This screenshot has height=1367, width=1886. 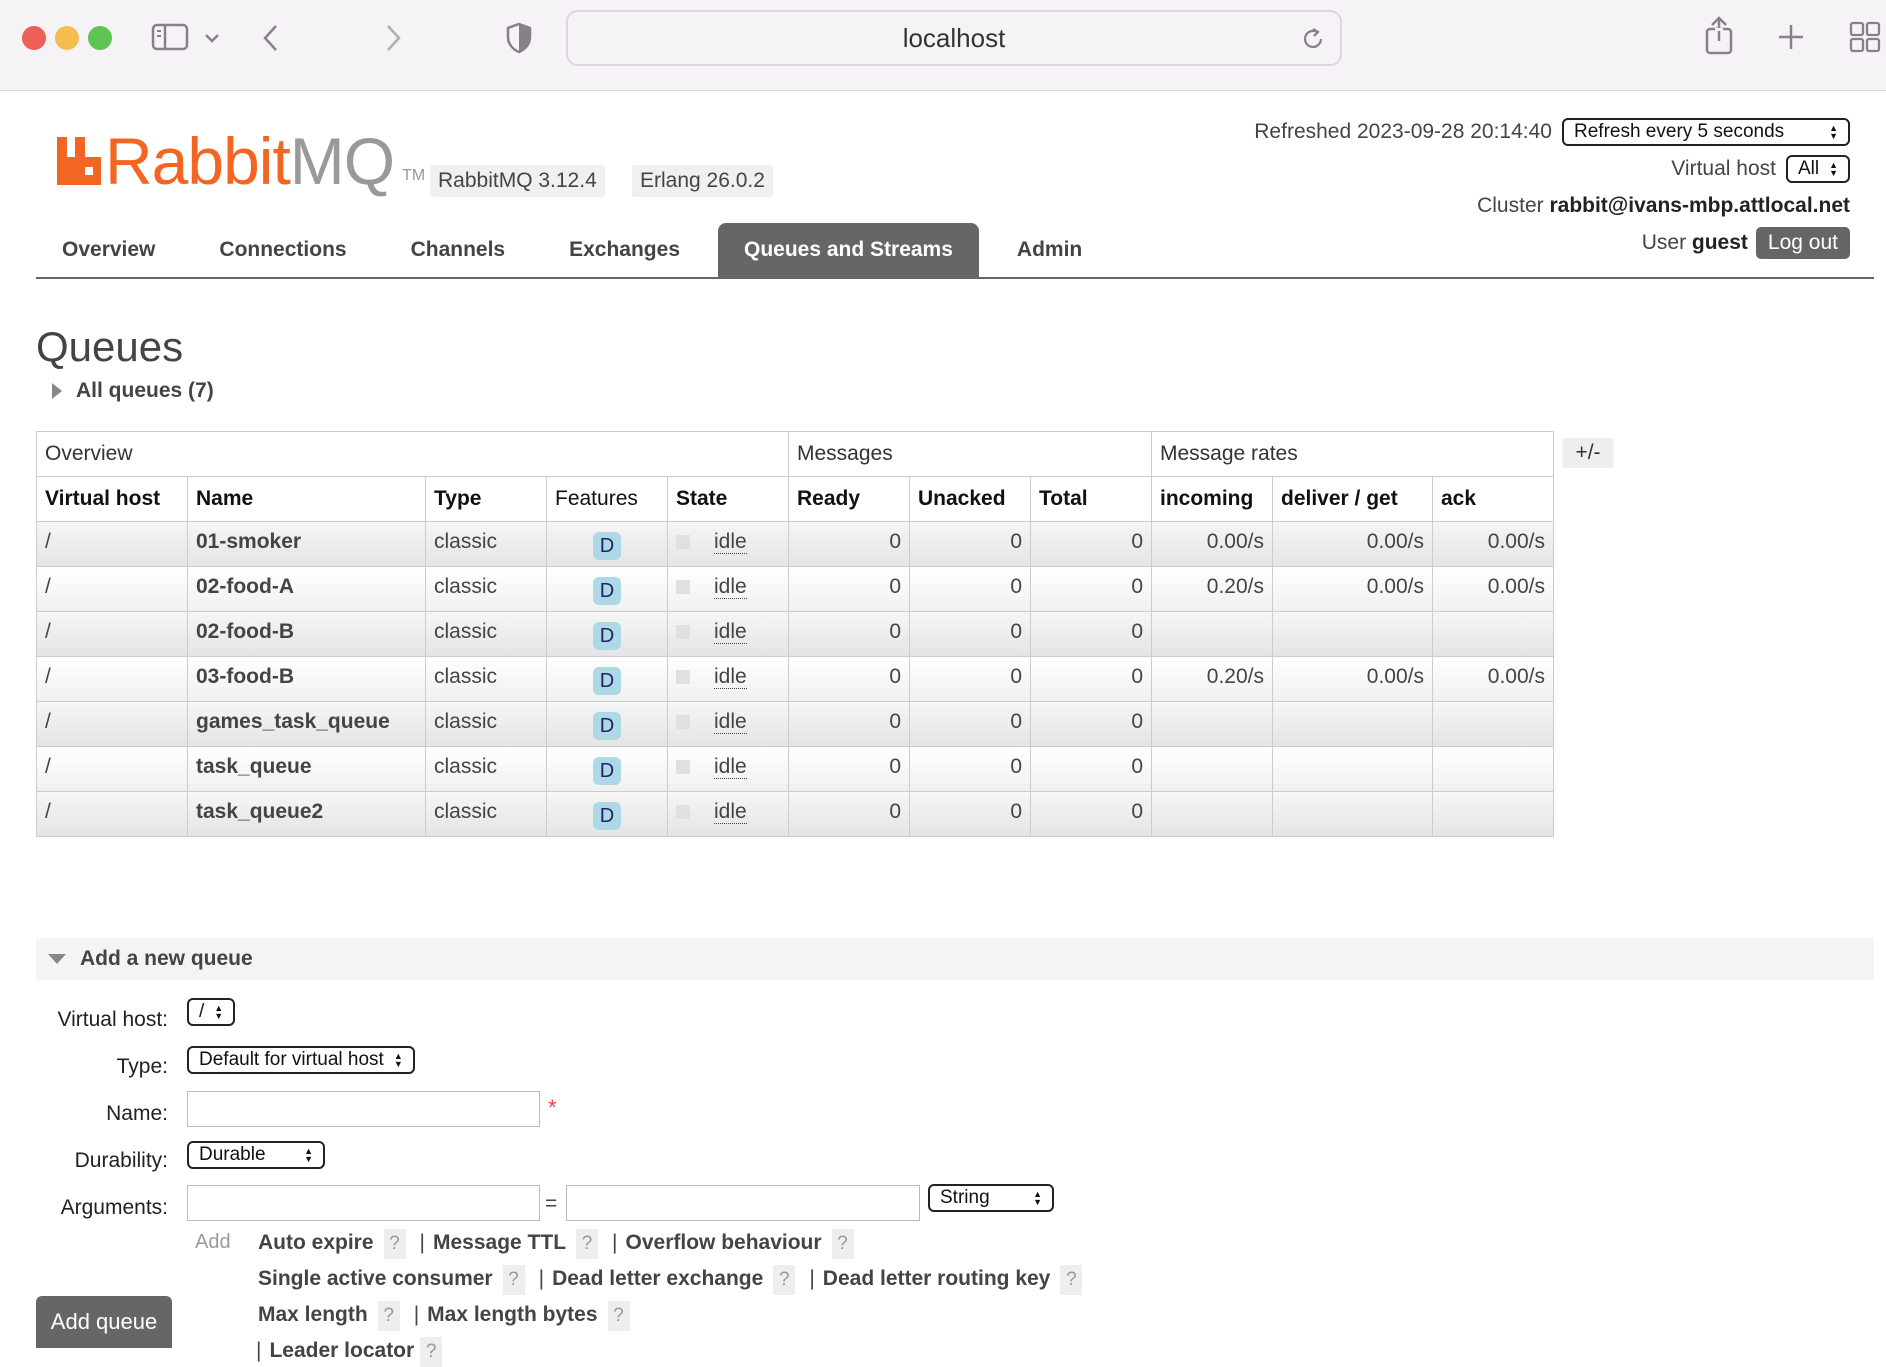 What do you see at coordinates (1313, 42) in the screenshot?
I see `reload-icon` at bounding box center [1313, 42].